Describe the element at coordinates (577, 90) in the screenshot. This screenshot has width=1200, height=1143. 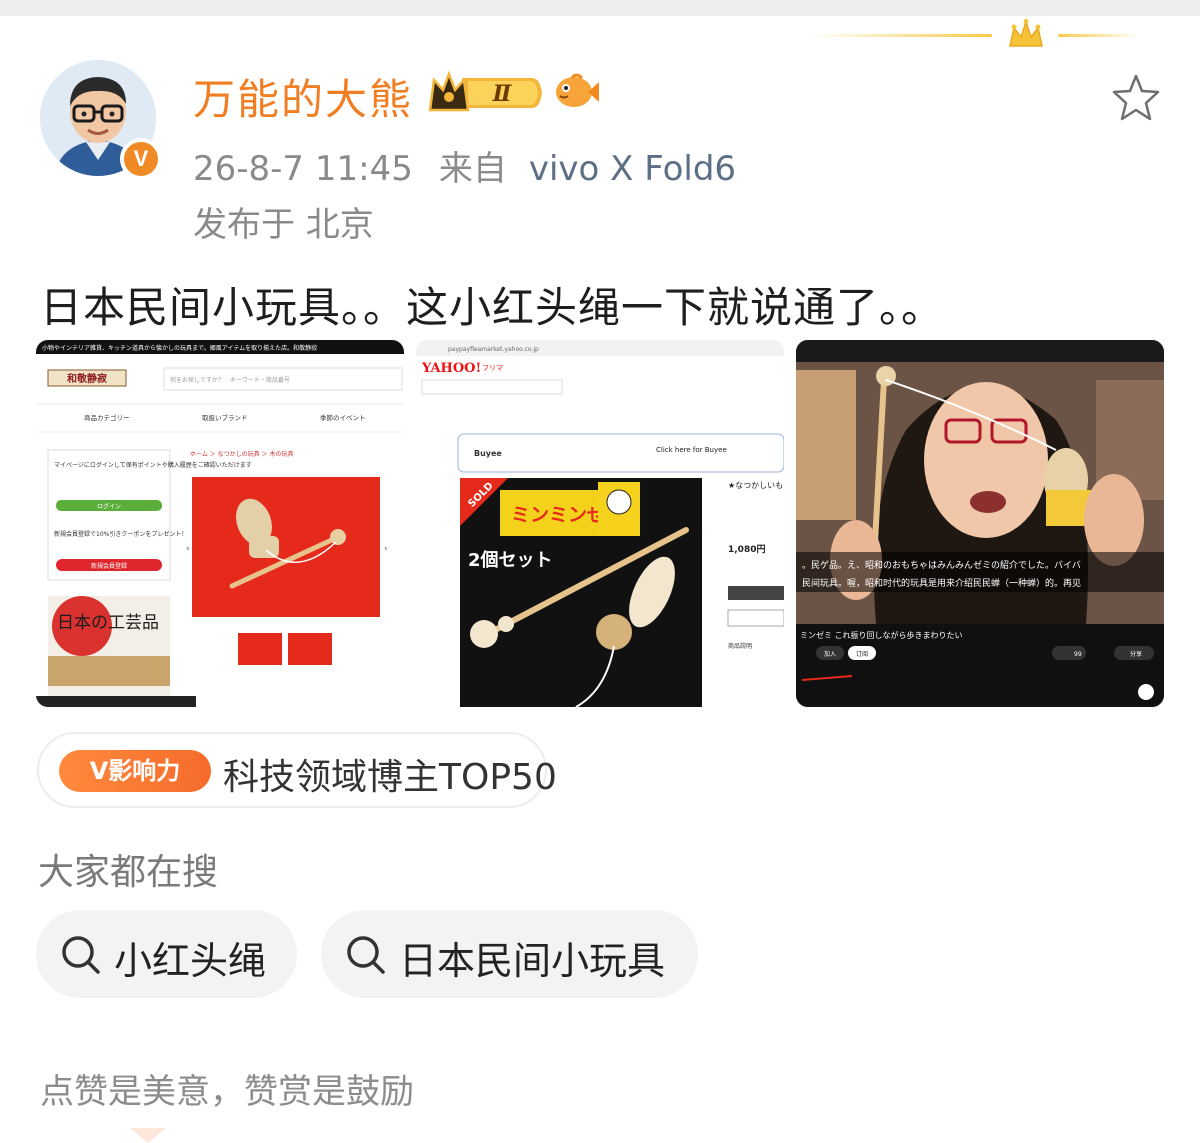
I see `fish-emoji-icon` at that location.